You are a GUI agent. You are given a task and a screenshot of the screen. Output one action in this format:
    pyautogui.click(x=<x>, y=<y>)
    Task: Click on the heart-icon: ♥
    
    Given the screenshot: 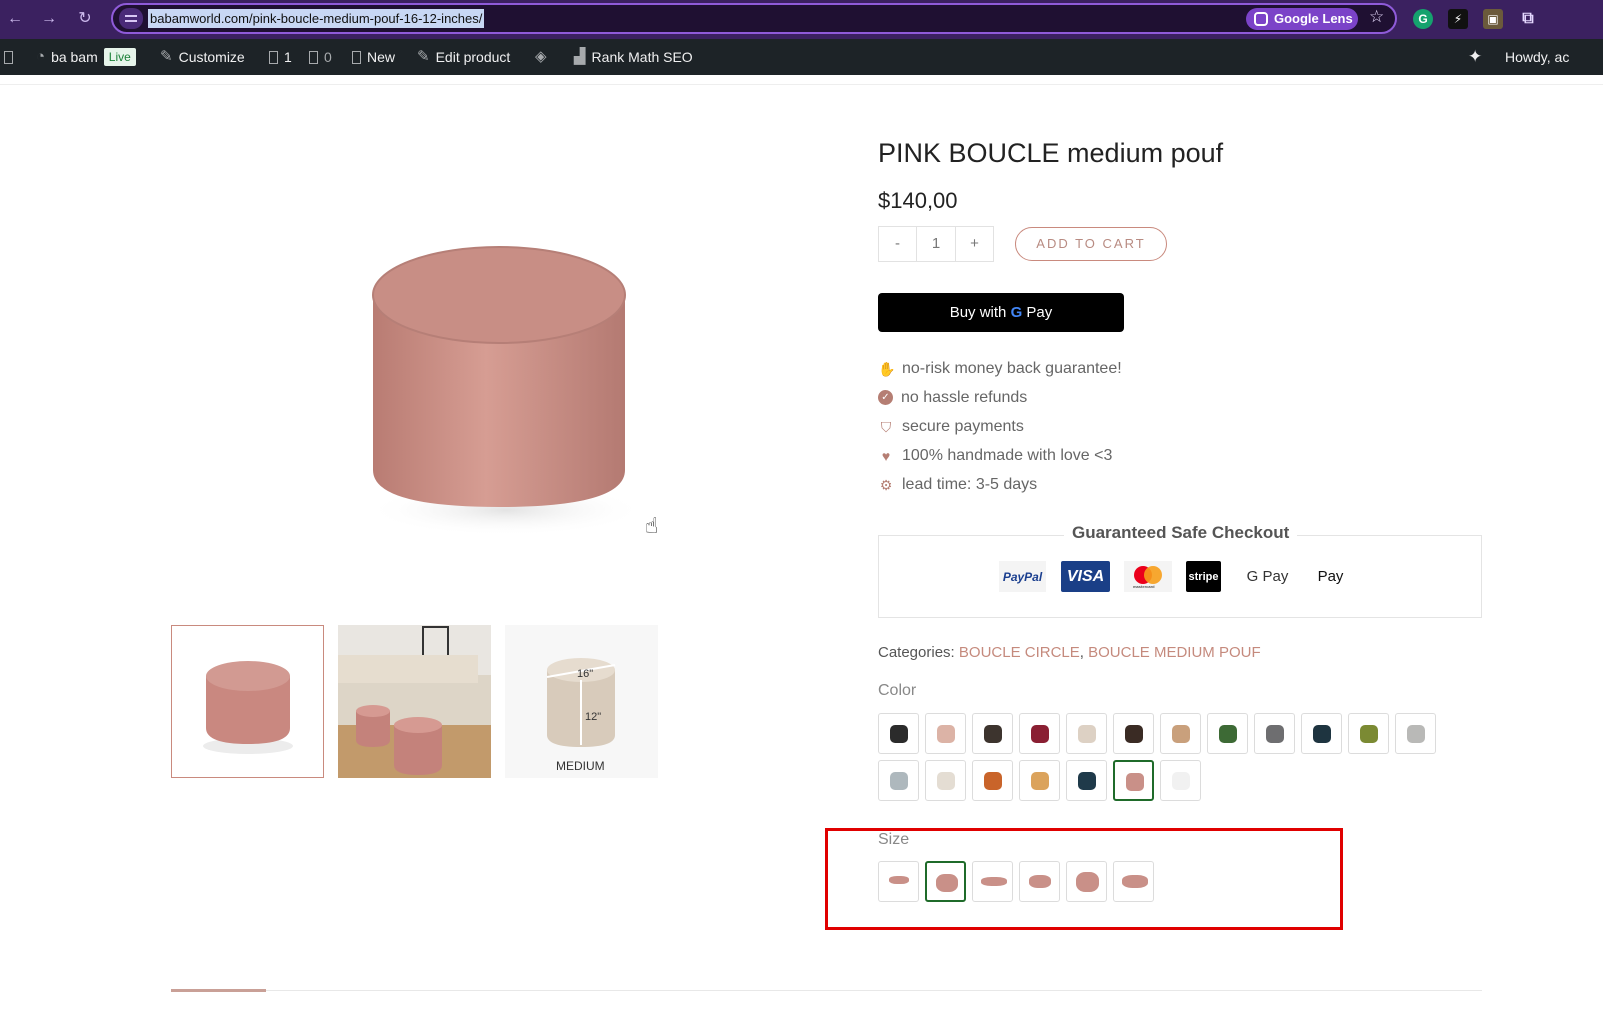 What is the action you would take?
    pyautogui.click(x=886, y=455)
    